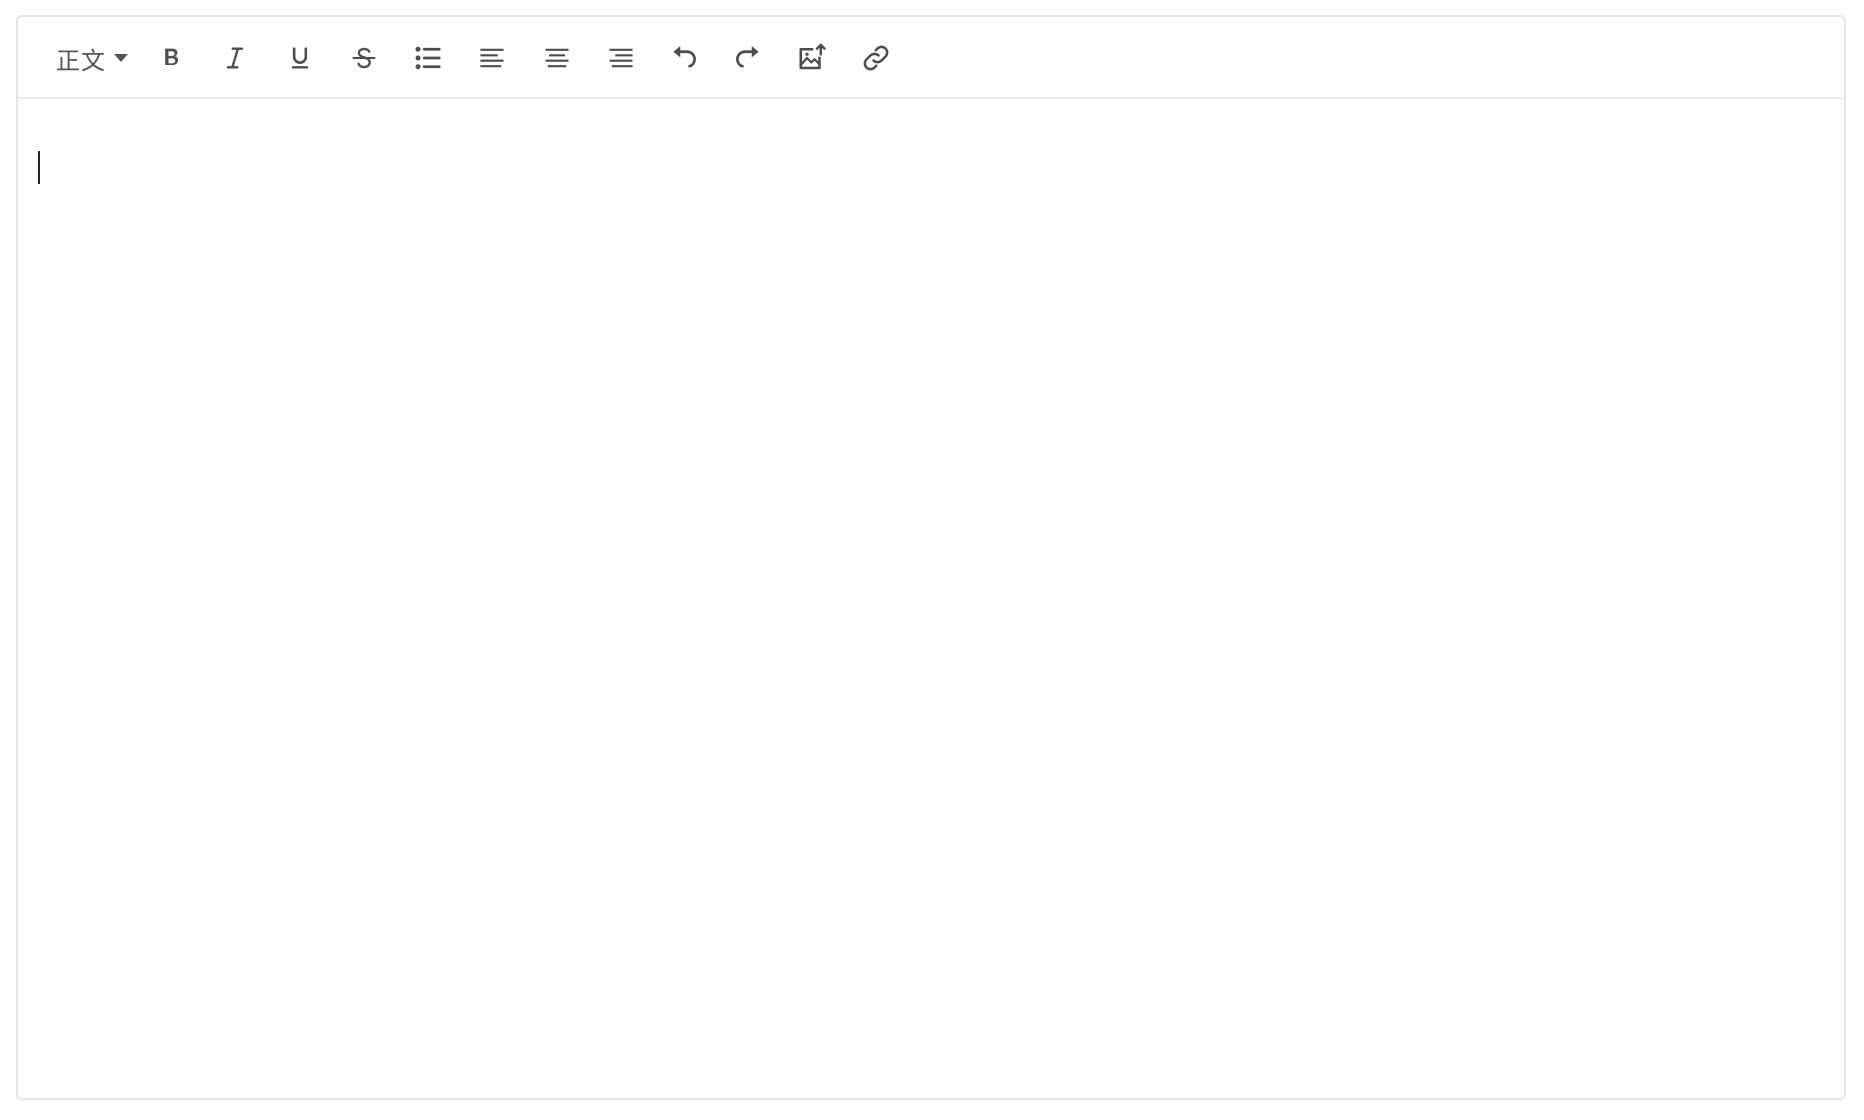 The image size is (1864, 1120). I want to click on align-center-icon, so click(557, 58).